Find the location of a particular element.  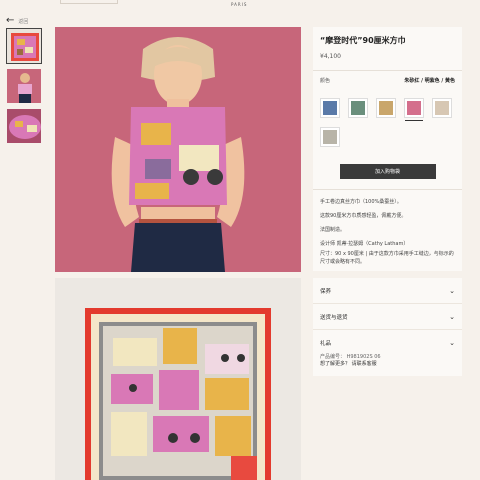

desc-designer: 设计师 凯蒂·拉瑟姆（Cathy Latham） is located at coordinates (364, 244).